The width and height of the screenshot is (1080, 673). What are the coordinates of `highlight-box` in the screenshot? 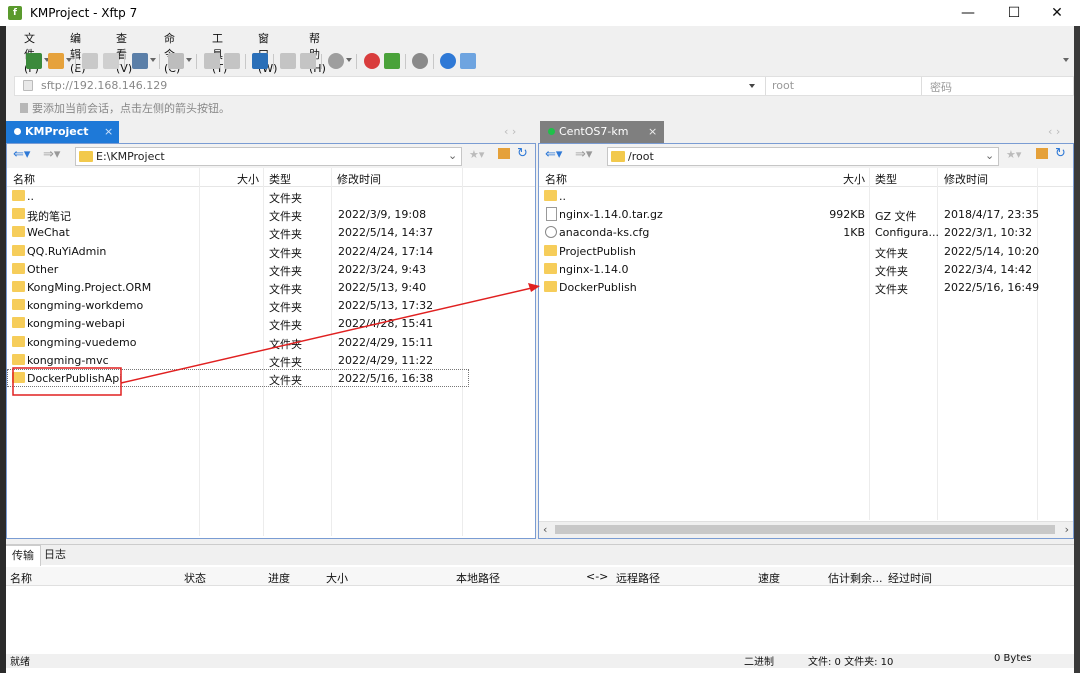 It's located at (67, 381).